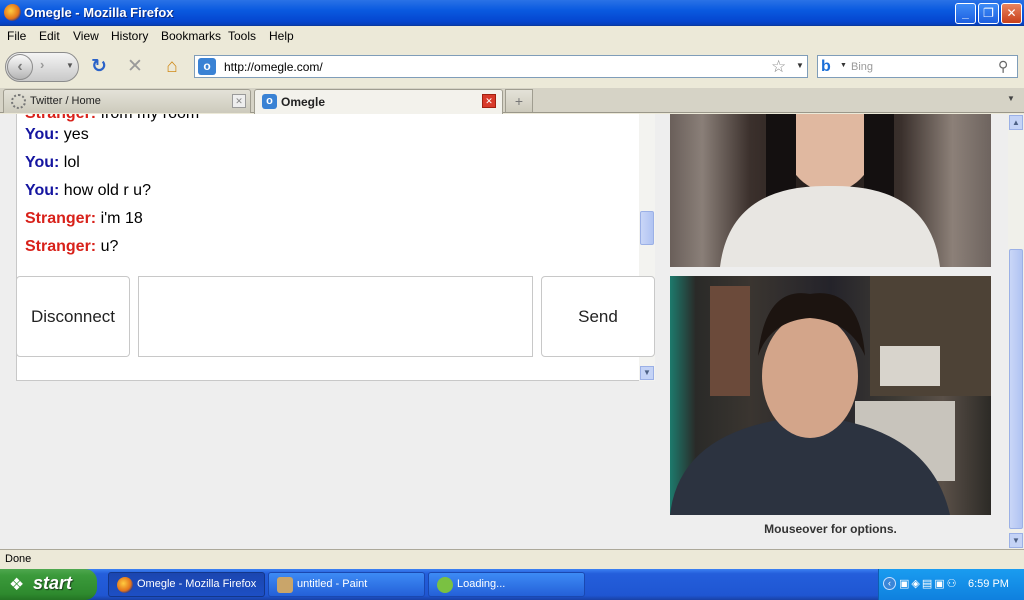 The image size is (1024, 600). Describe the element at coordinates (332, 584) in the screenshot. I see `taskbar-item-label: untitled - Paint` at that location.